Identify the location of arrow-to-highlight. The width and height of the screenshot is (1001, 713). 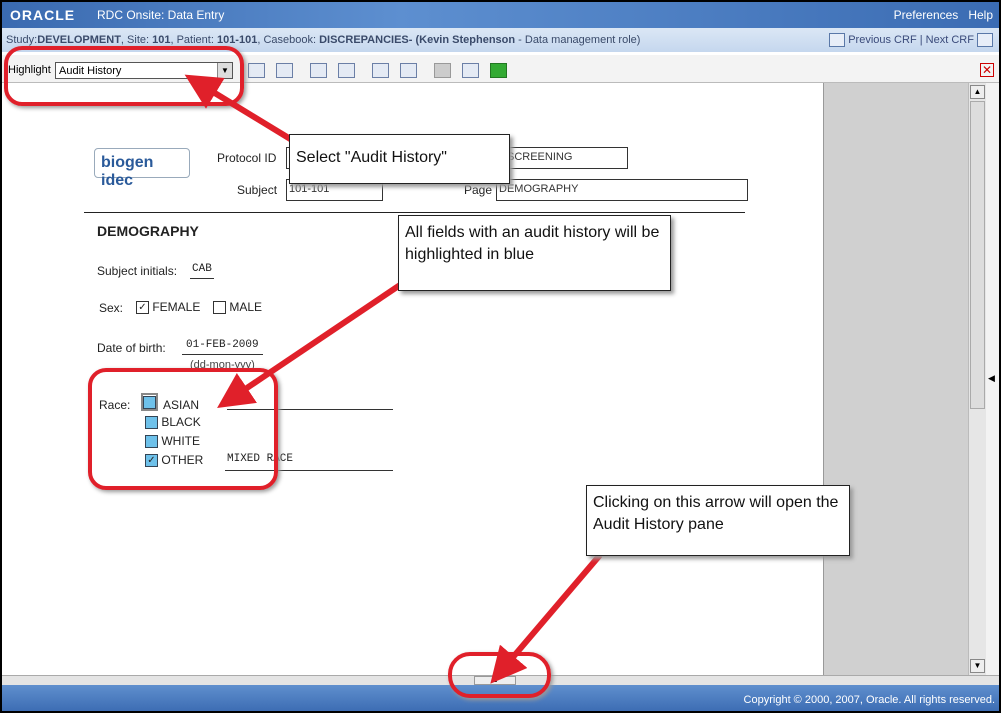
(239, 108).